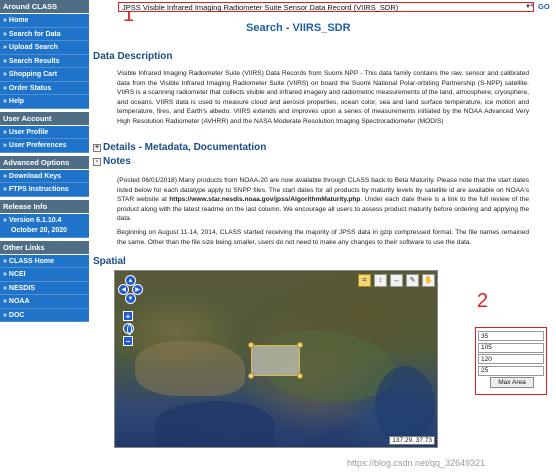 This screenshot has width=556, height=474. I want to click on map-land, so click(190, 368).